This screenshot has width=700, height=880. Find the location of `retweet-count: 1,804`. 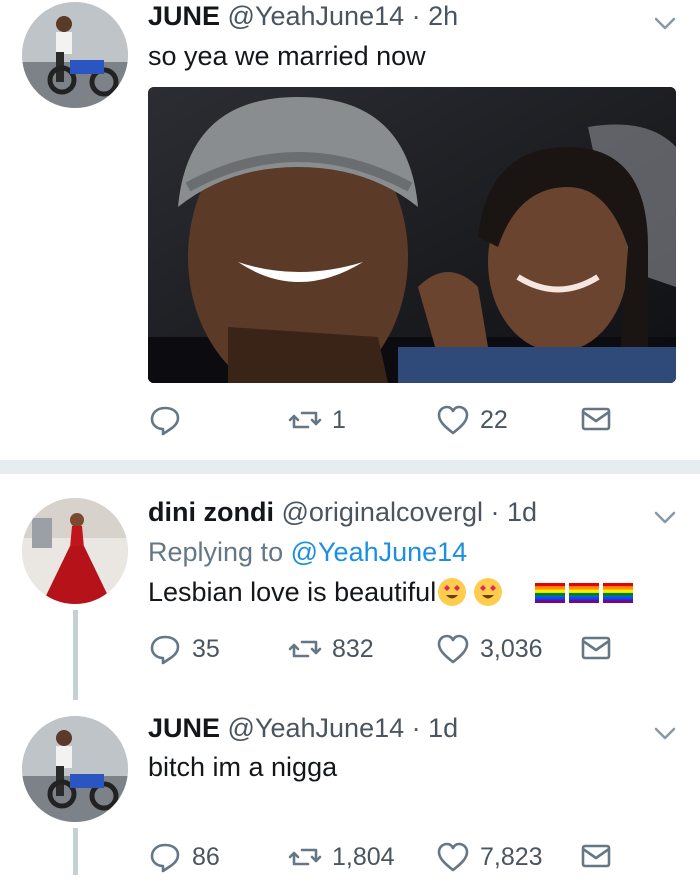

retweet-count: 1,804 is located at coordinates (363, 856).